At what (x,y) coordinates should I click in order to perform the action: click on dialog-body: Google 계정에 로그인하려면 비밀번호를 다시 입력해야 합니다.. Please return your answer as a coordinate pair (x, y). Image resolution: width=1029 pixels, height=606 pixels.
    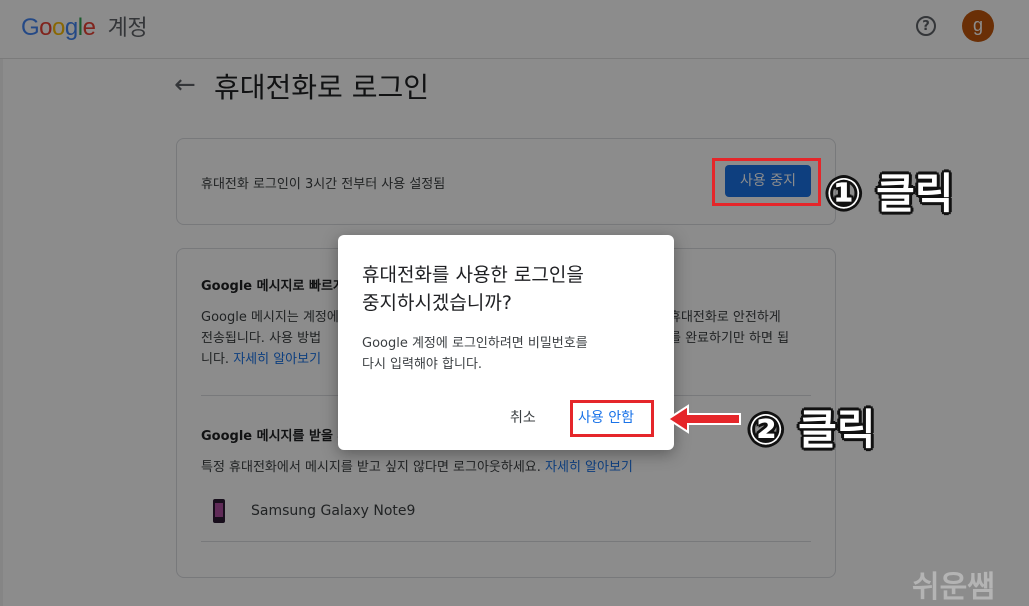
    Looking at the image, I should click on (507, 354).